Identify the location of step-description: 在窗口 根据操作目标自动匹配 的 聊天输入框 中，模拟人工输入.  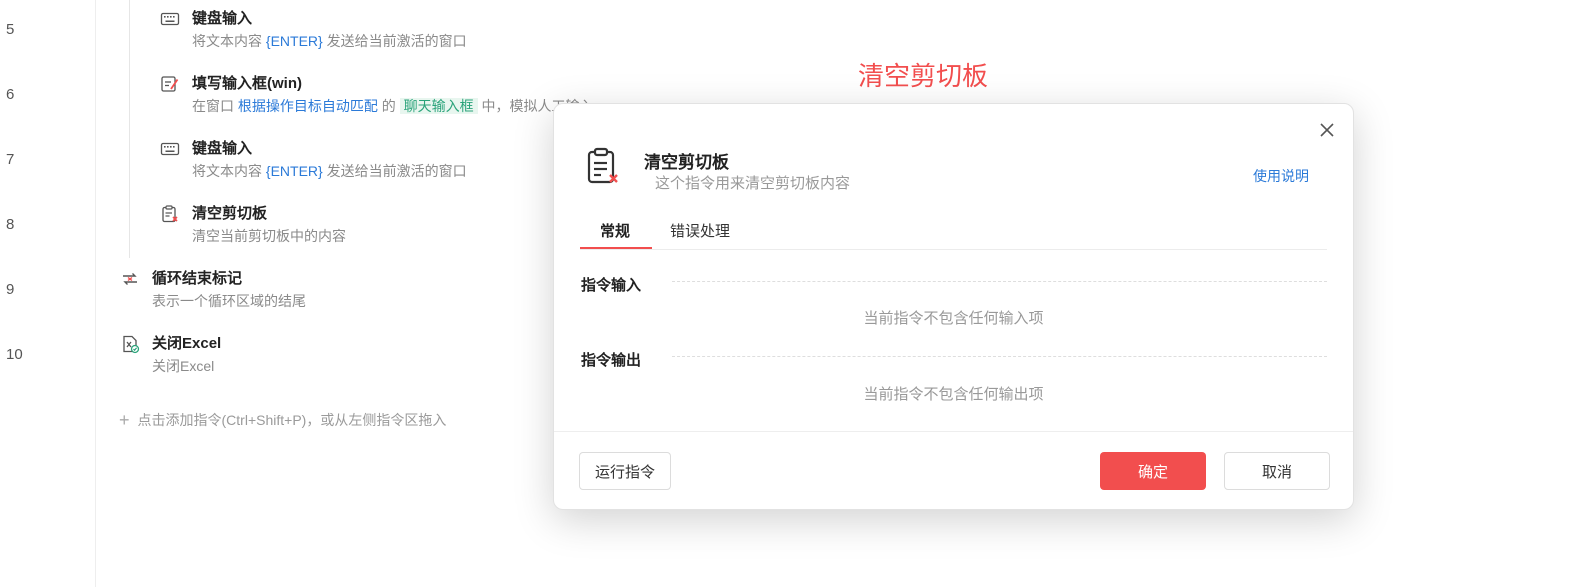
(393, 106).